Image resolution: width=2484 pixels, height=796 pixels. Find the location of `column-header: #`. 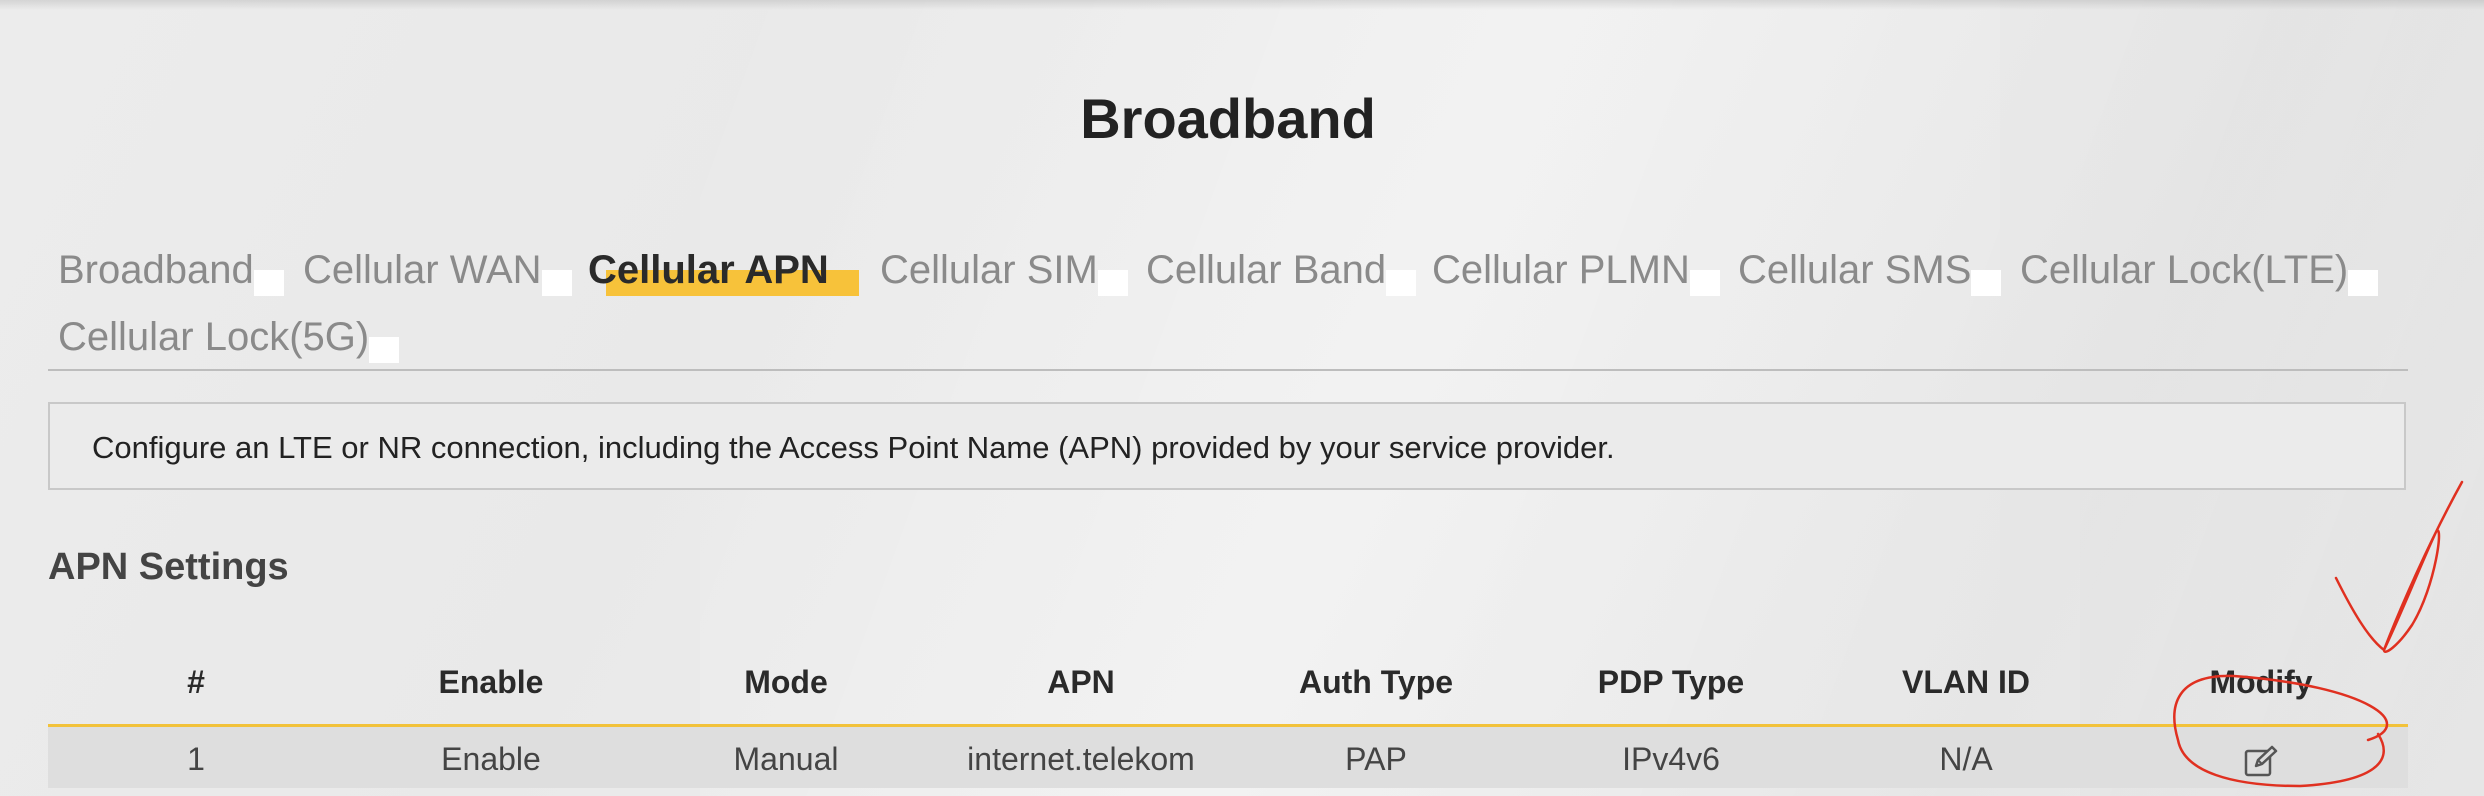

column-header: # is located at coordinates (196, 682).